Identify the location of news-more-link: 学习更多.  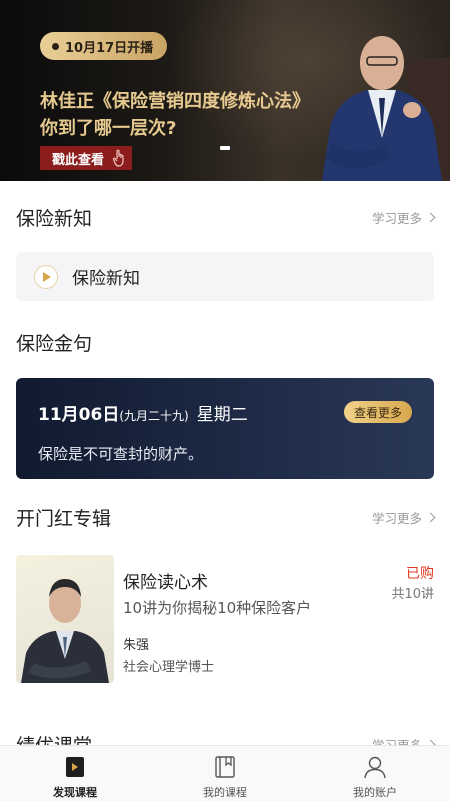
(403, 217).